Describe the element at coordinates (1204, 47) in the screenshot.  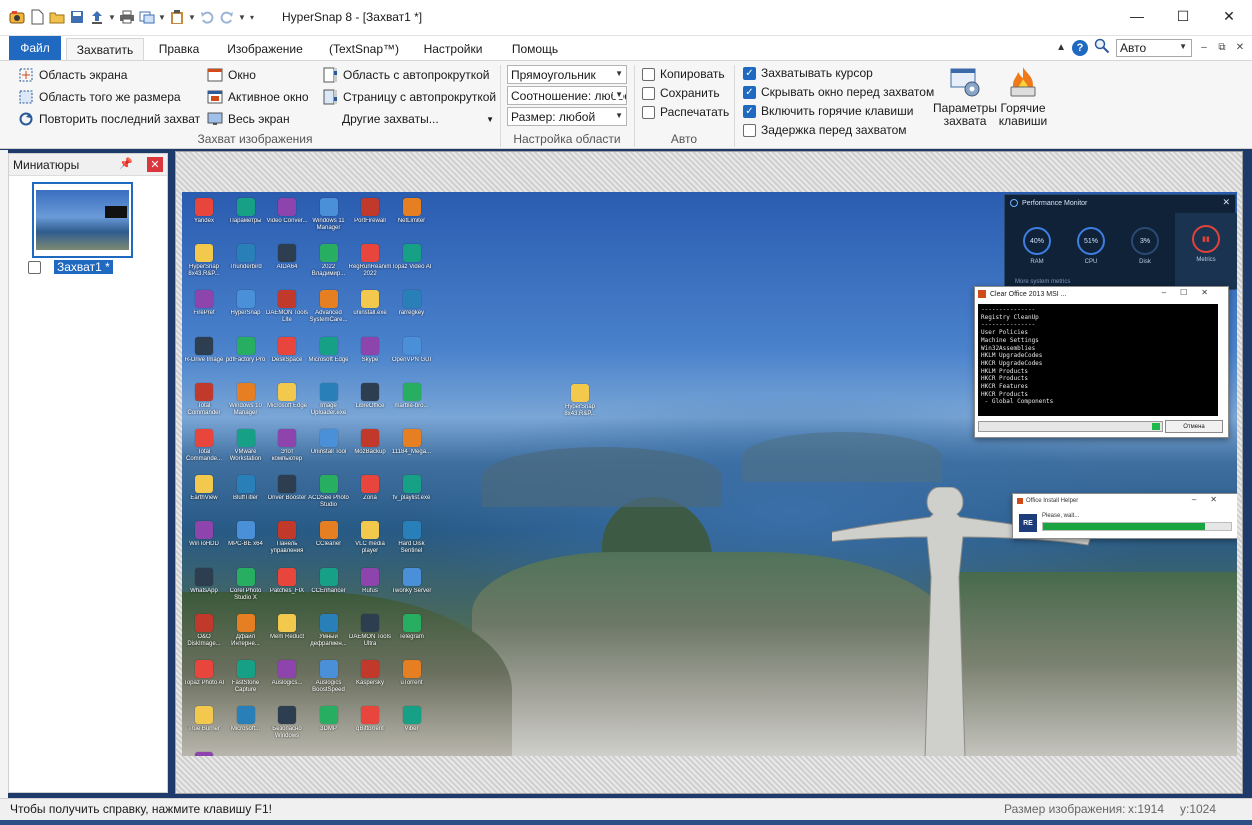
I see `mdi-minimize-icon: –` at that location.